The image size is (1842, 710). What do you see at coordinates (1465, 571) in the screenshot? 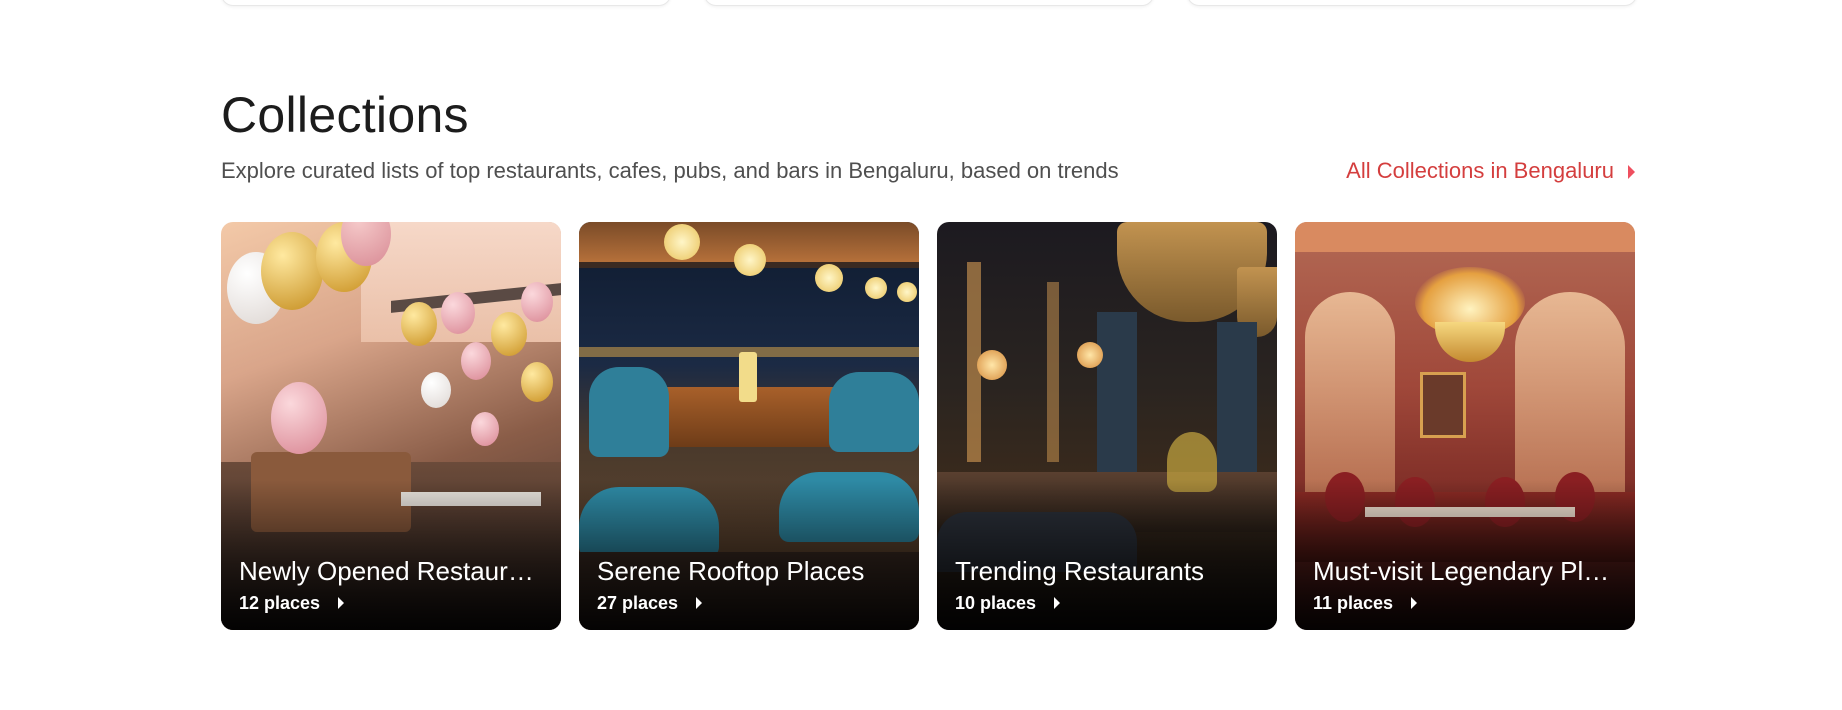
I see `card-title: Must-visit Legendary Places` at bounding box center [1465, 571].